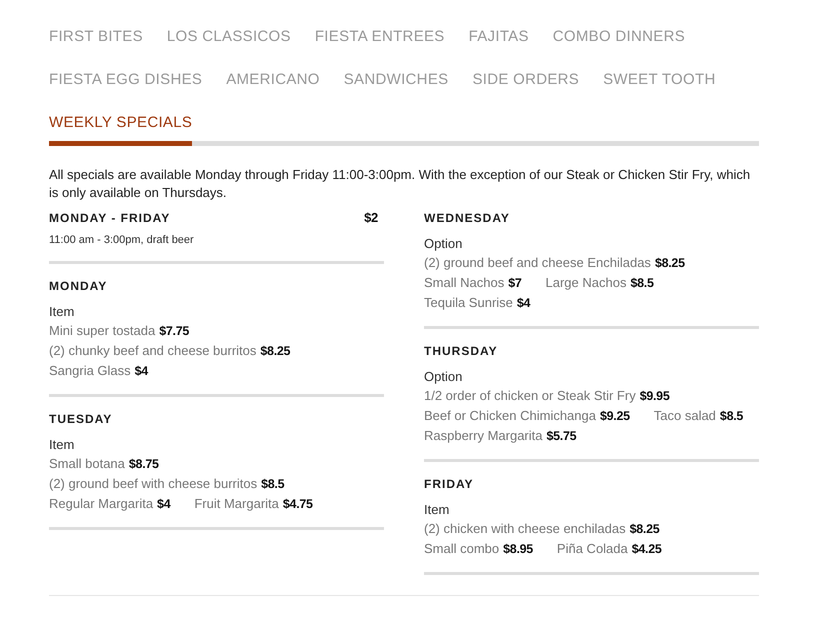 The width and height of the screenshot is (815, 619). What do you see at coordinates (400, 184) in the screenshot?
I see `intro-text: All specials are available Monday through Friday 11:00-3:00pm. With the exception of our Steak or Chicken Stir Fry, which is only available on Thursdays.` at bounding box center [400, 184].